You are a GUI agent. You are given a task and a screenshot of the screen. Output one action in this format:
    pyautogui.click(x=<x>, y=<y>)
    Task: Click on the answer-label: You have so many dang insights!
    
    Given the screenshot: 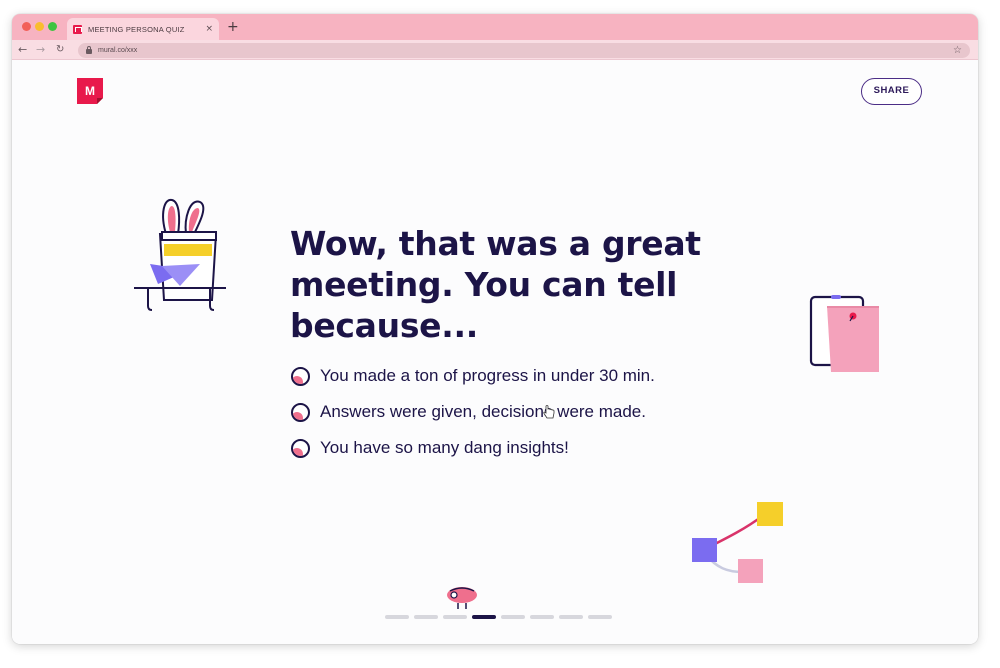 What is the action you would take?
    pyautogui.click(x=444, y=448)
    